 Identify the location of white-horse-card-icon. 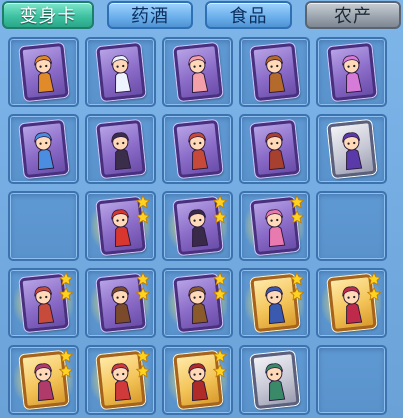
(120, 72).